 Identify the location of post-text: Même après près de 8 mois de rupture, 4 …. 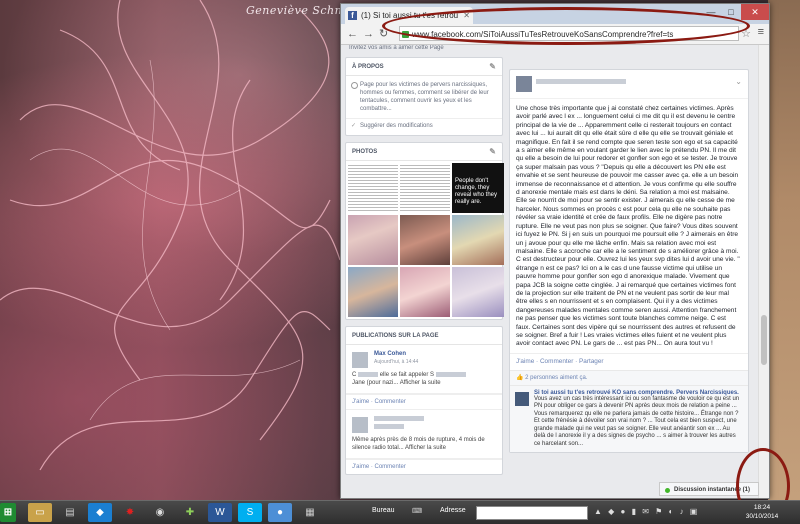
(418, 444).